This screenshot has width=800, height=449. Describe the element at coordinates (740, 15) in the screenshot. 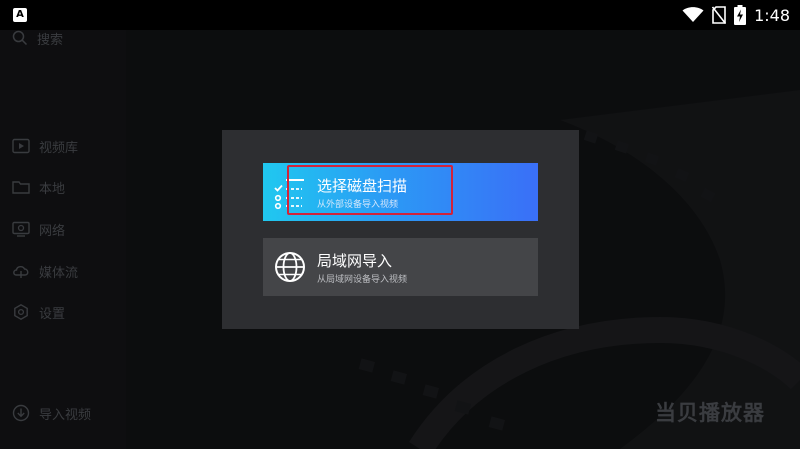

I see `battery-charging-icon` at that location.